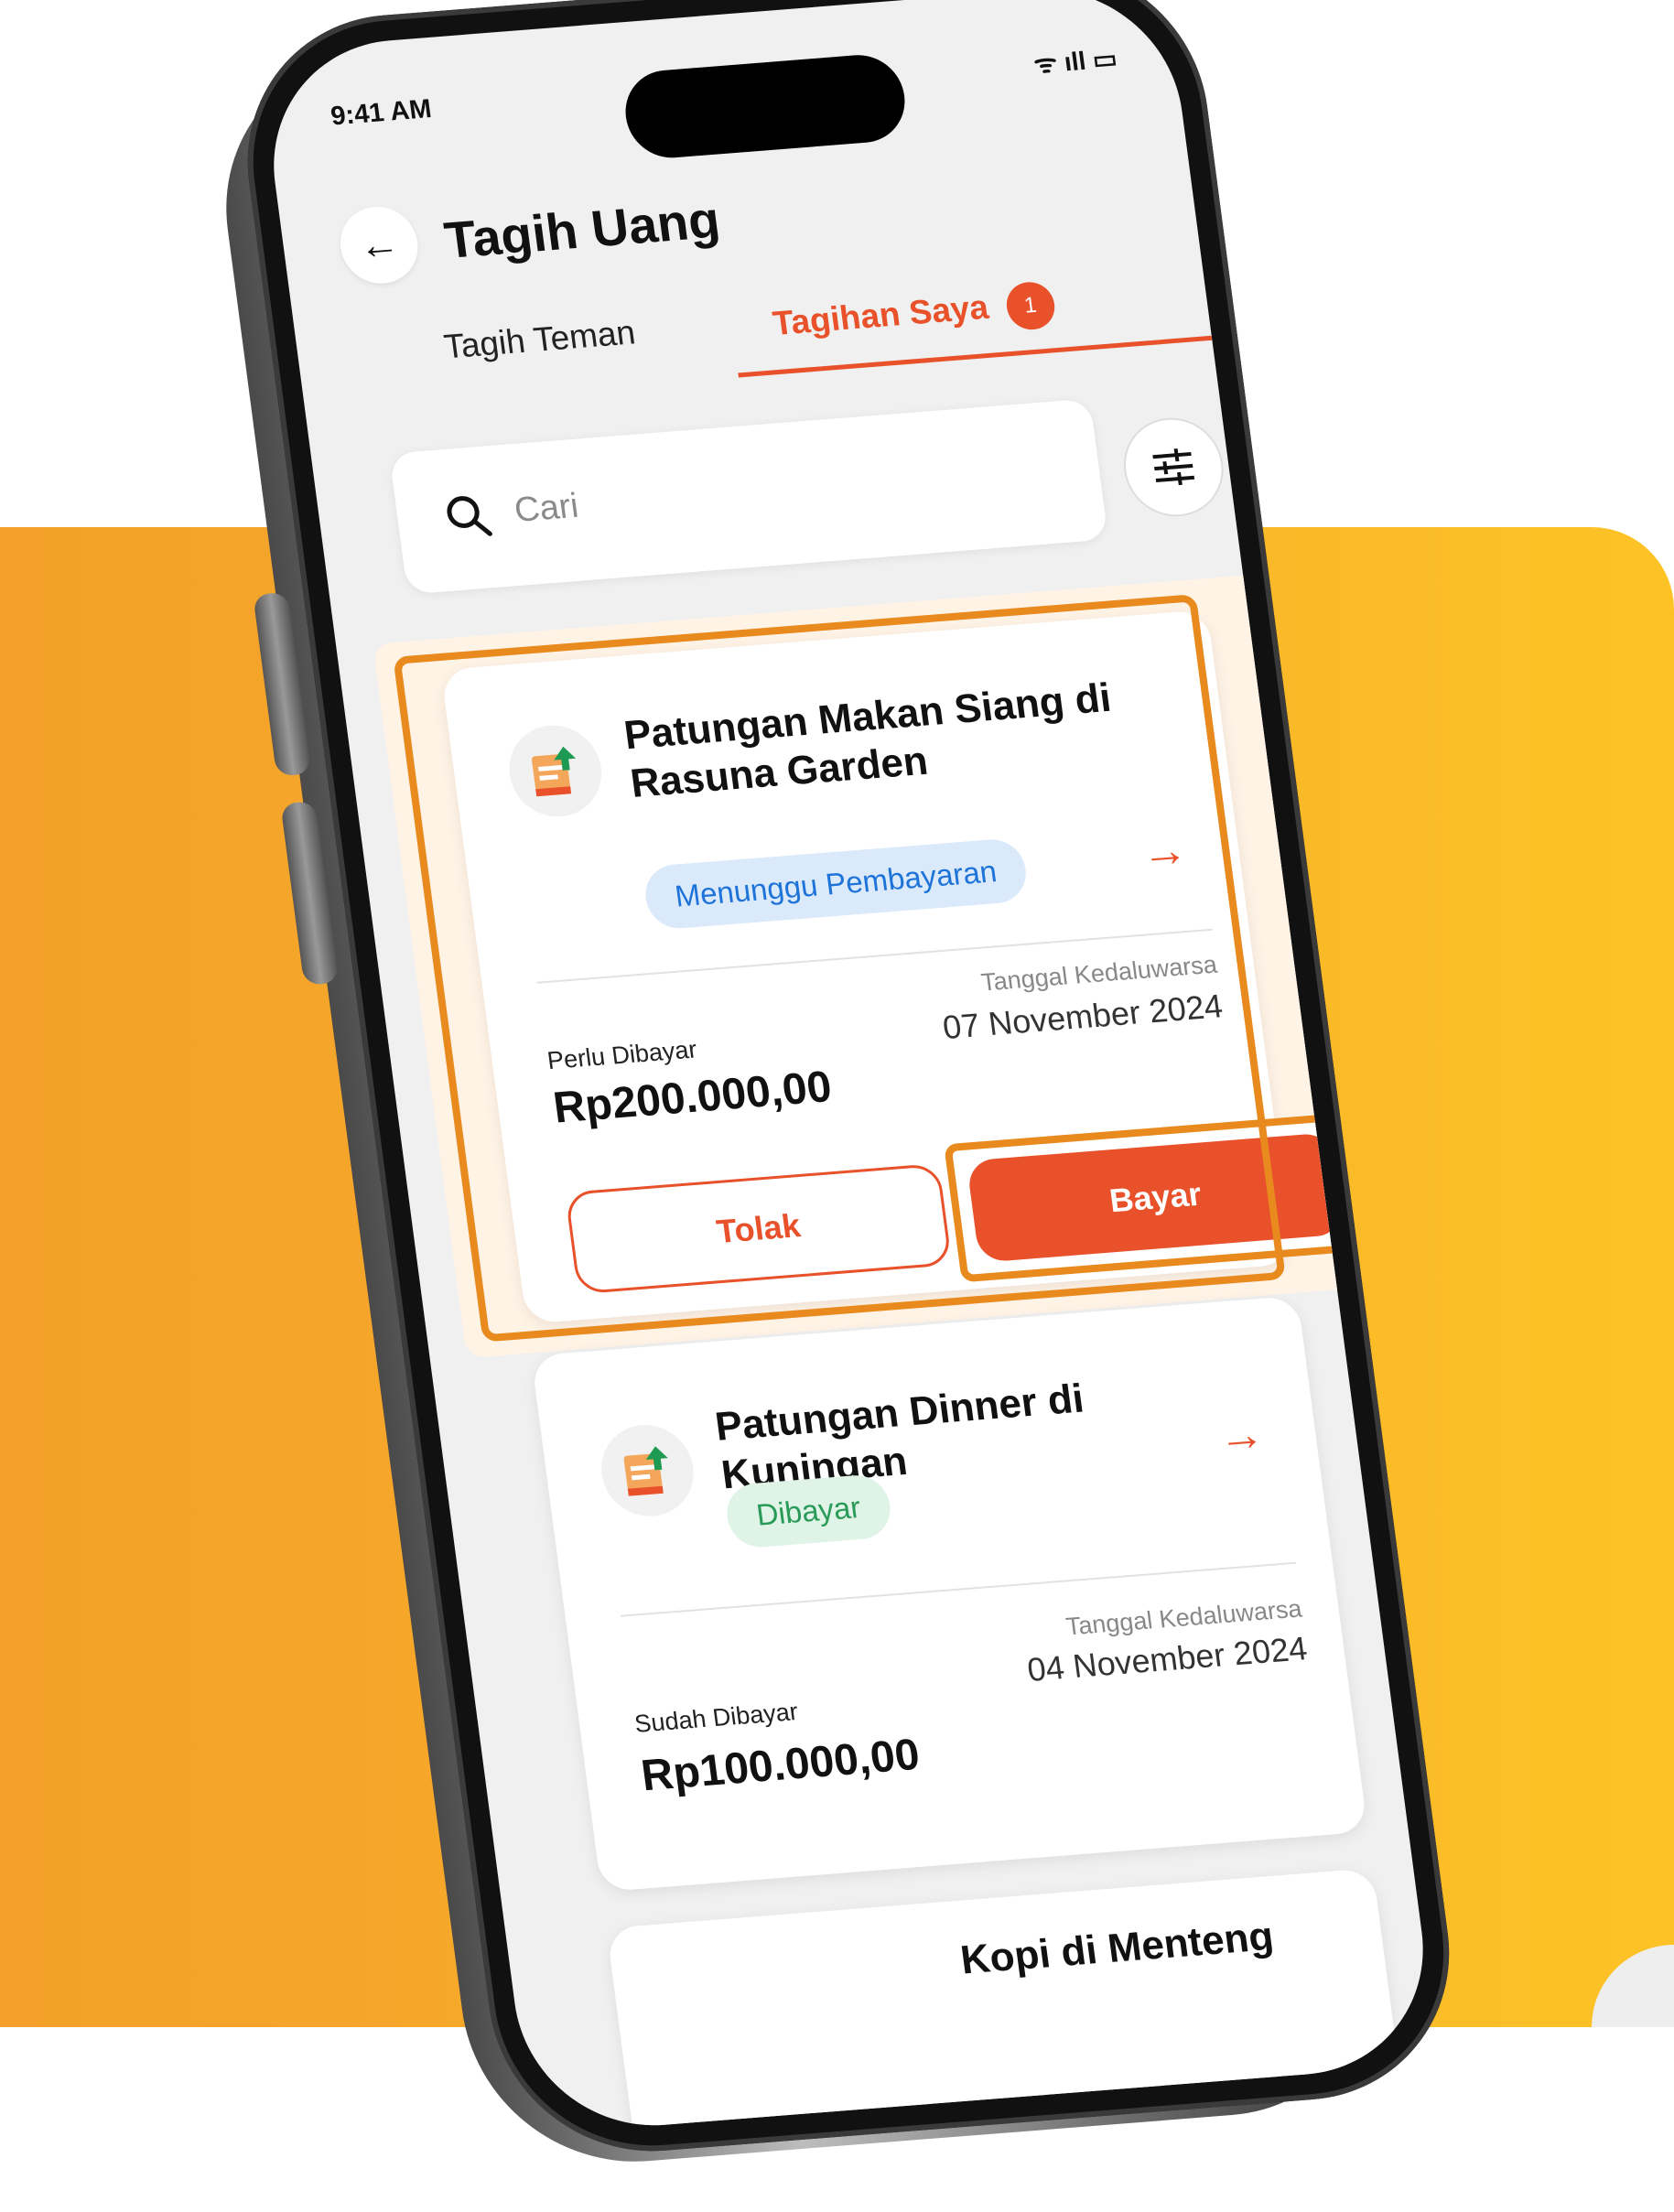 The image size is (1674, 2212). I want to click on tab-tagih-teman: Tagih Teman, so click(540, 339).